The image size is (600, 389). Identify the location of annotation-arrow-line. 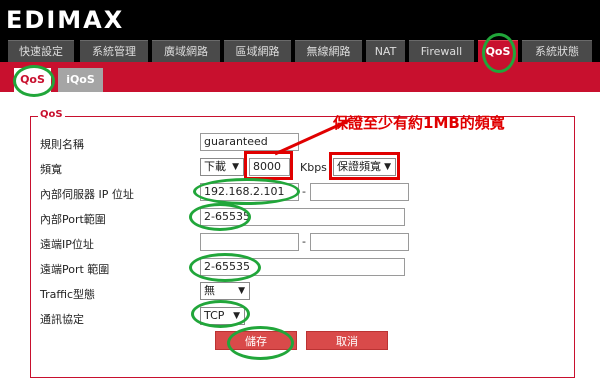
(312, 137).